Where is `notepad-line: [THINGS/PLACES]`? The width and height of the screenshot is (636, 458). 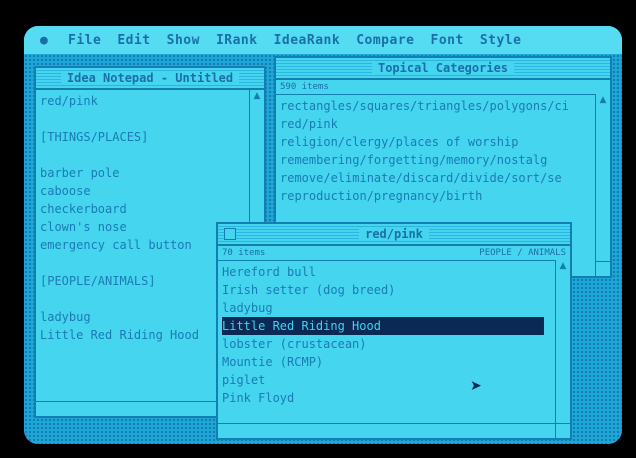
notepad-line: [THINGS/PLACES] is located at coordinates (142, 137).